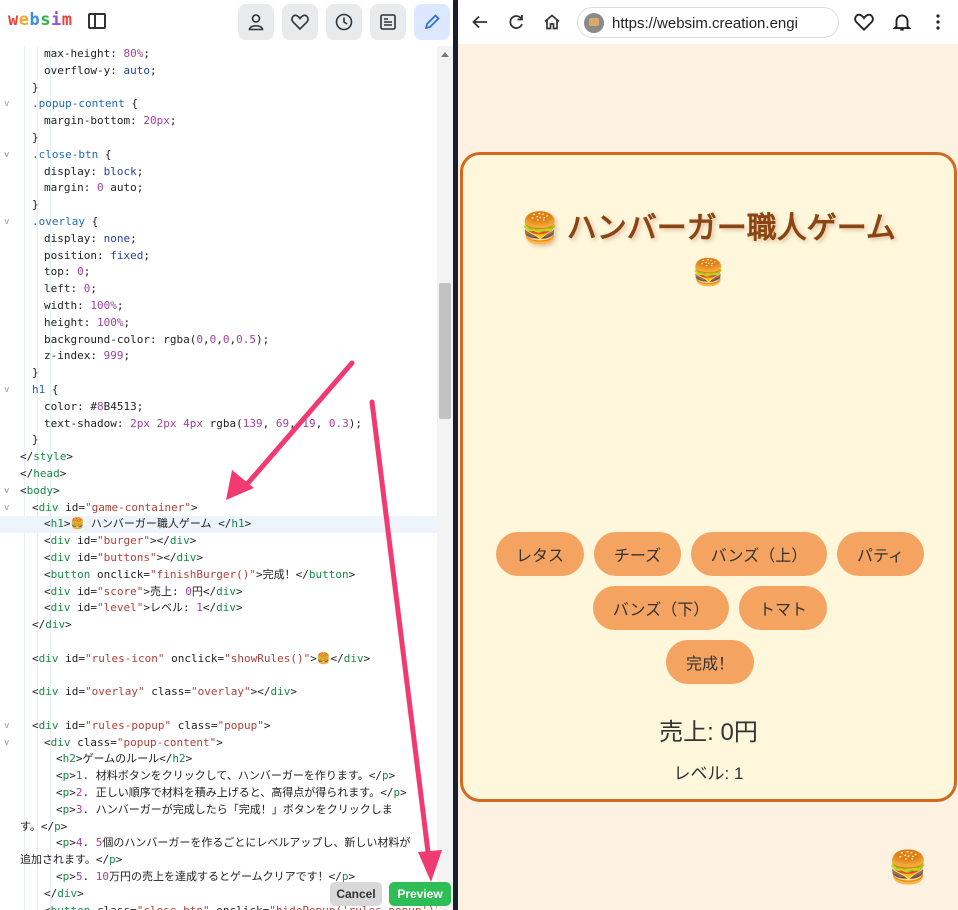  I want to click on code-line: <div id="level">レベル: 1</div>, so click(218, 608).